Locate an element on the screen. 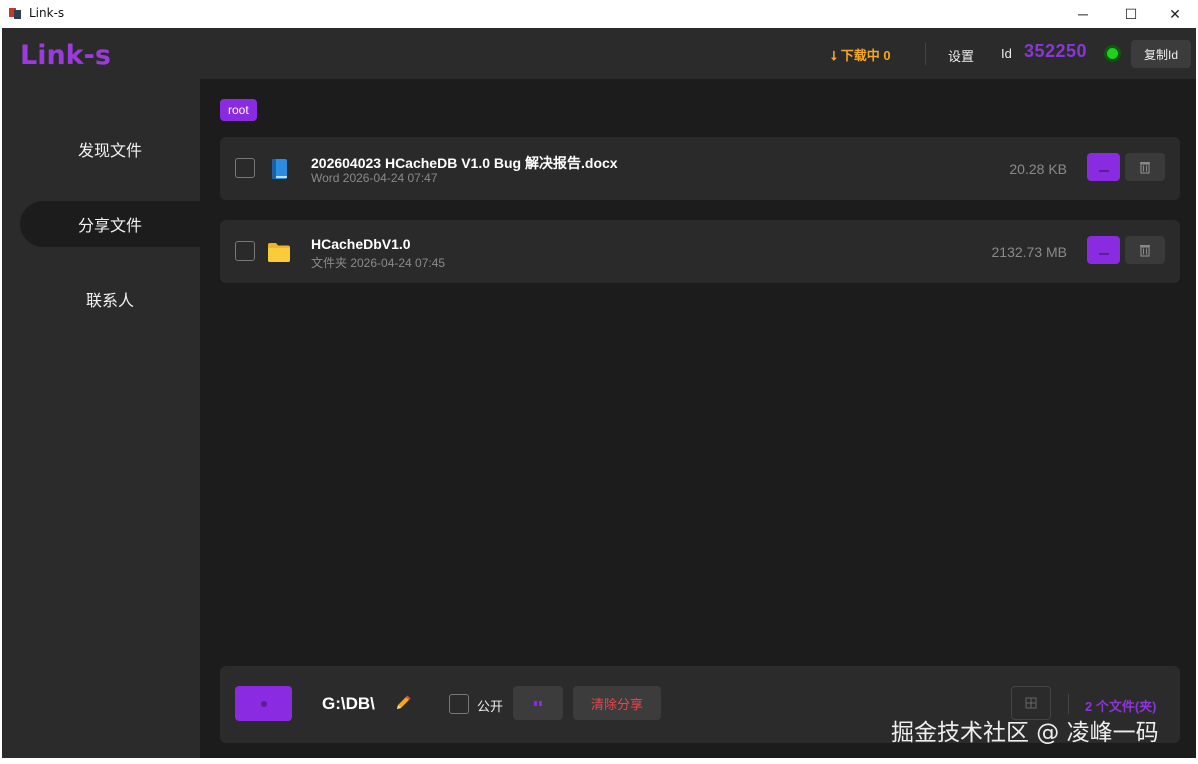  grid-icon is located at coordinates (1031, 703).